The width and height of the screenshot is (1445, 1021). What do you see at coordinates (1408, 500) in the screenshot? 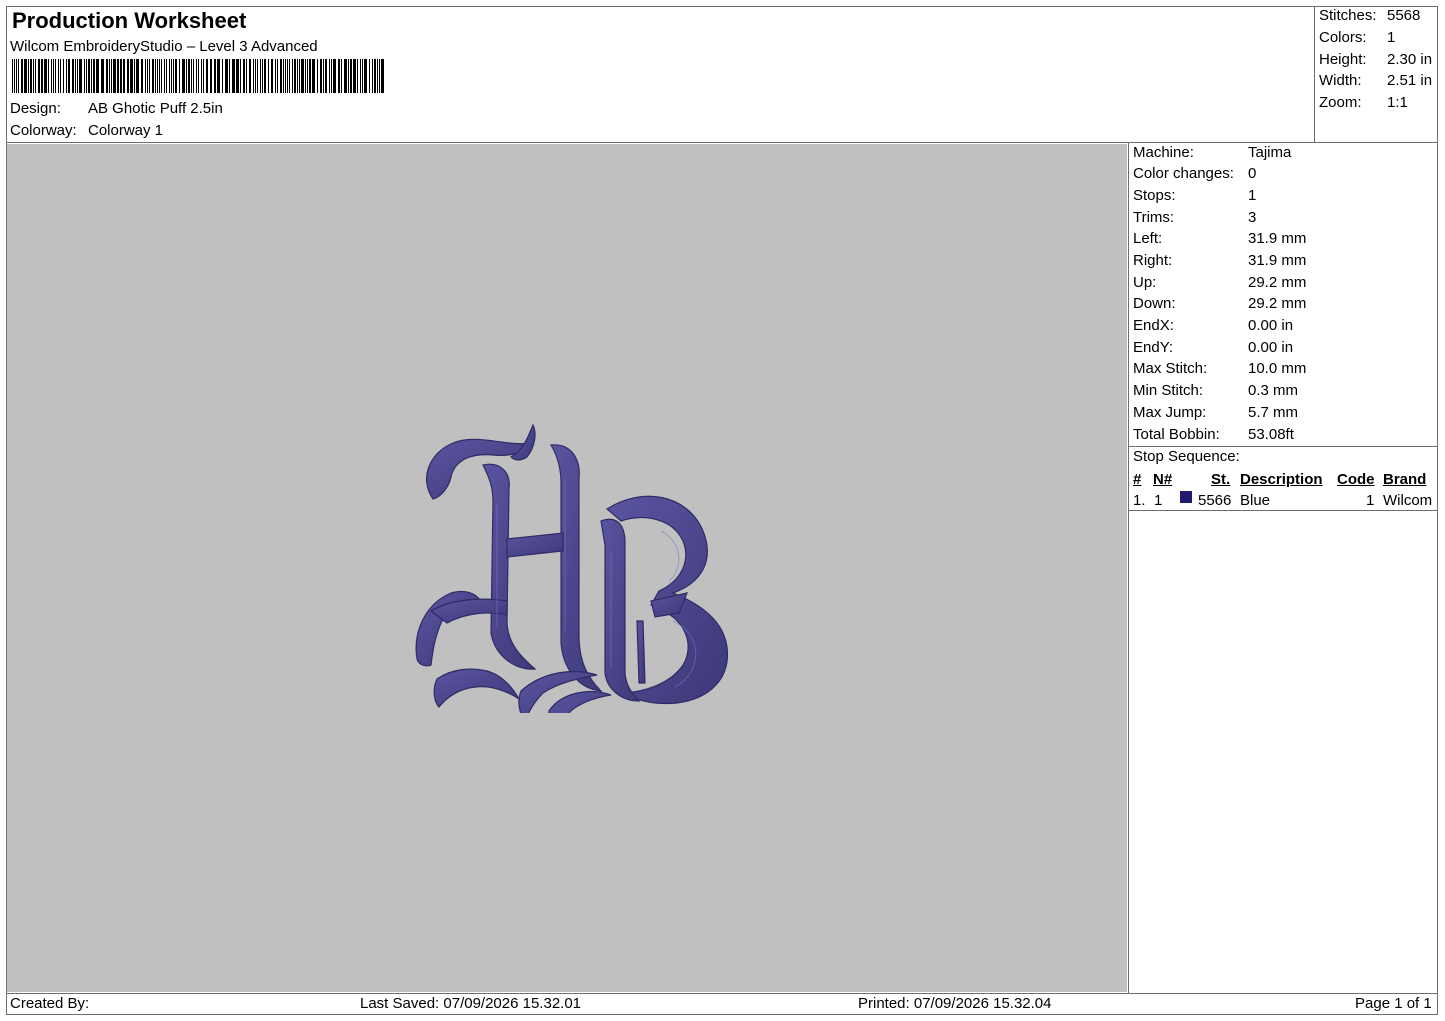
I see `row-brand: Wilcom` at bounding box center [1408, 500].